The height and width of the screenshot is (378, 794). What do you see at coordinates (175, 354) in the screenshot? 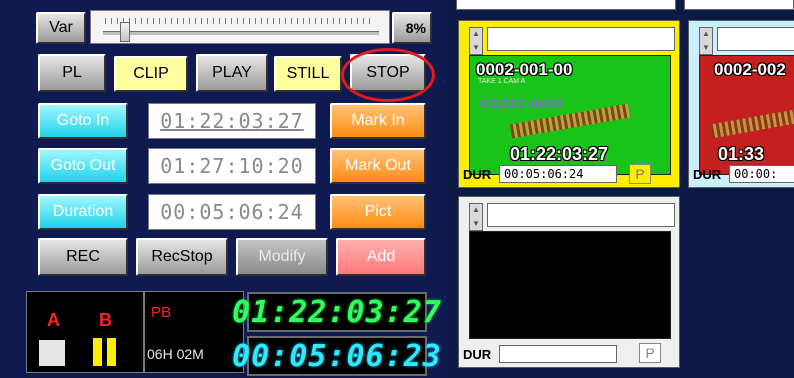
I see `remaining-time: 06H 02M` at bounding box center [175, 354].